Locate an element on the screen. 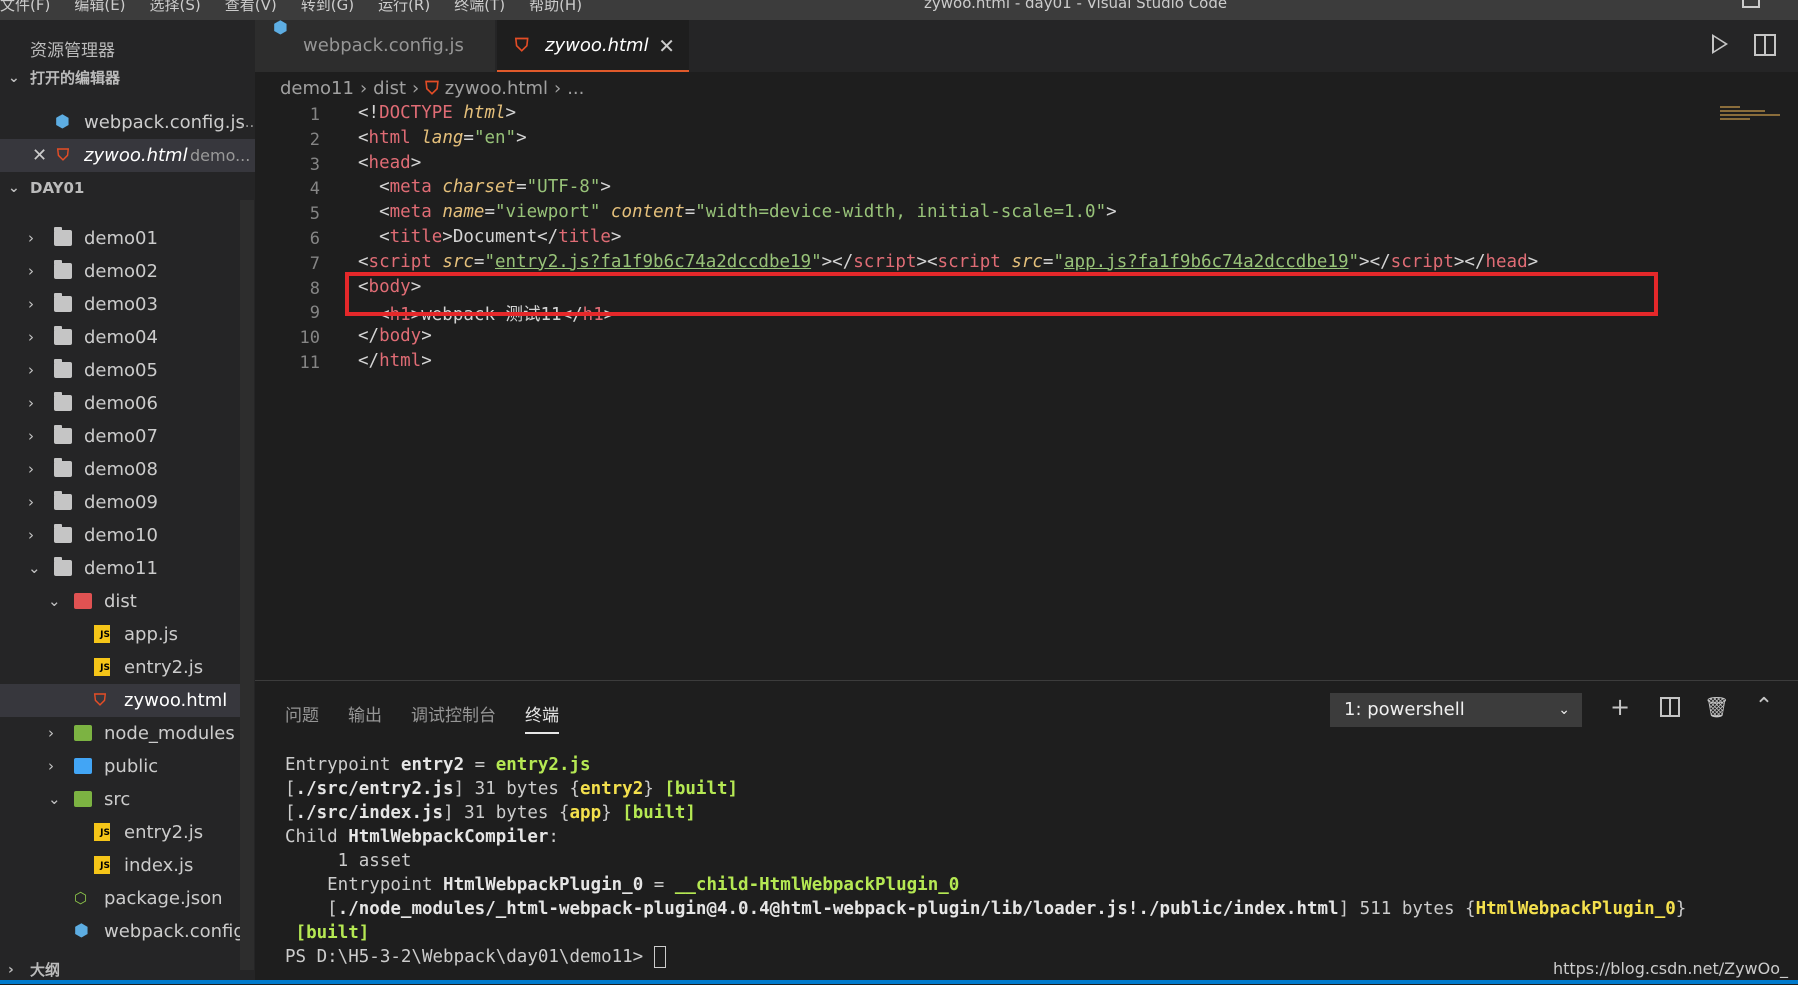 This screenshot has height=985, width=1798. sidebar-scrollbar is located at coordinates (247, 585).